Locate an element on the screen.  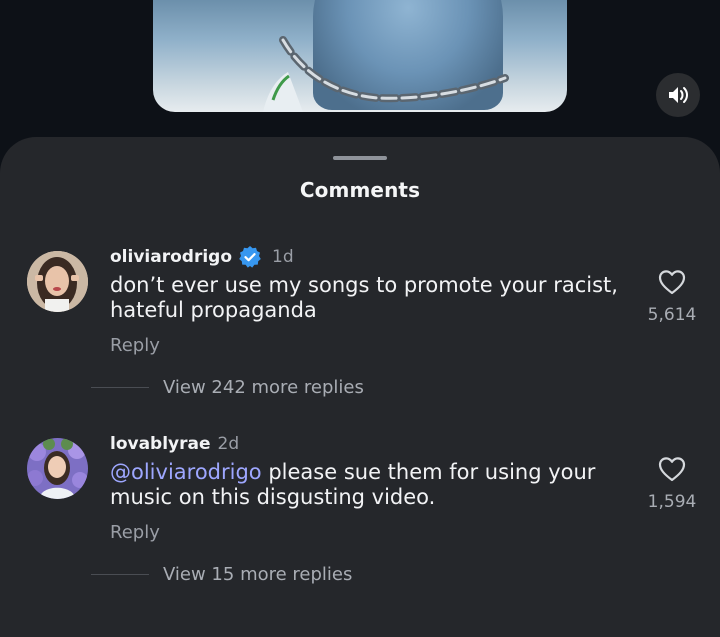
comment-age: 1d is located at coordinates (283, 257).